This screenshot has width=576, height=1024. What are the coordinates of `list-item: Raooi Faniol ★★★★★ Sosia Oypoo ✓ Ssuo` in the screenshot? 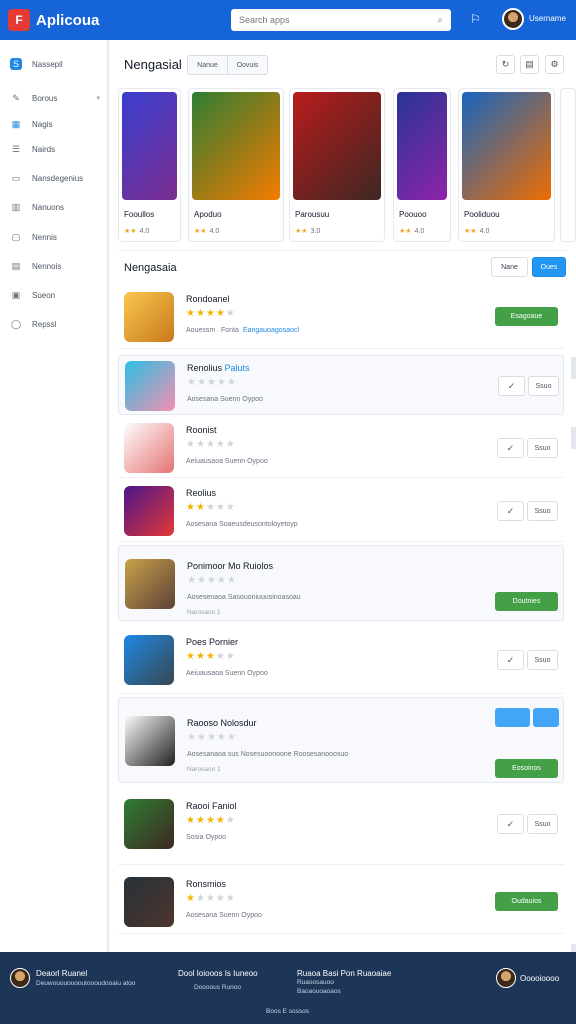 It's located at (341, 824).